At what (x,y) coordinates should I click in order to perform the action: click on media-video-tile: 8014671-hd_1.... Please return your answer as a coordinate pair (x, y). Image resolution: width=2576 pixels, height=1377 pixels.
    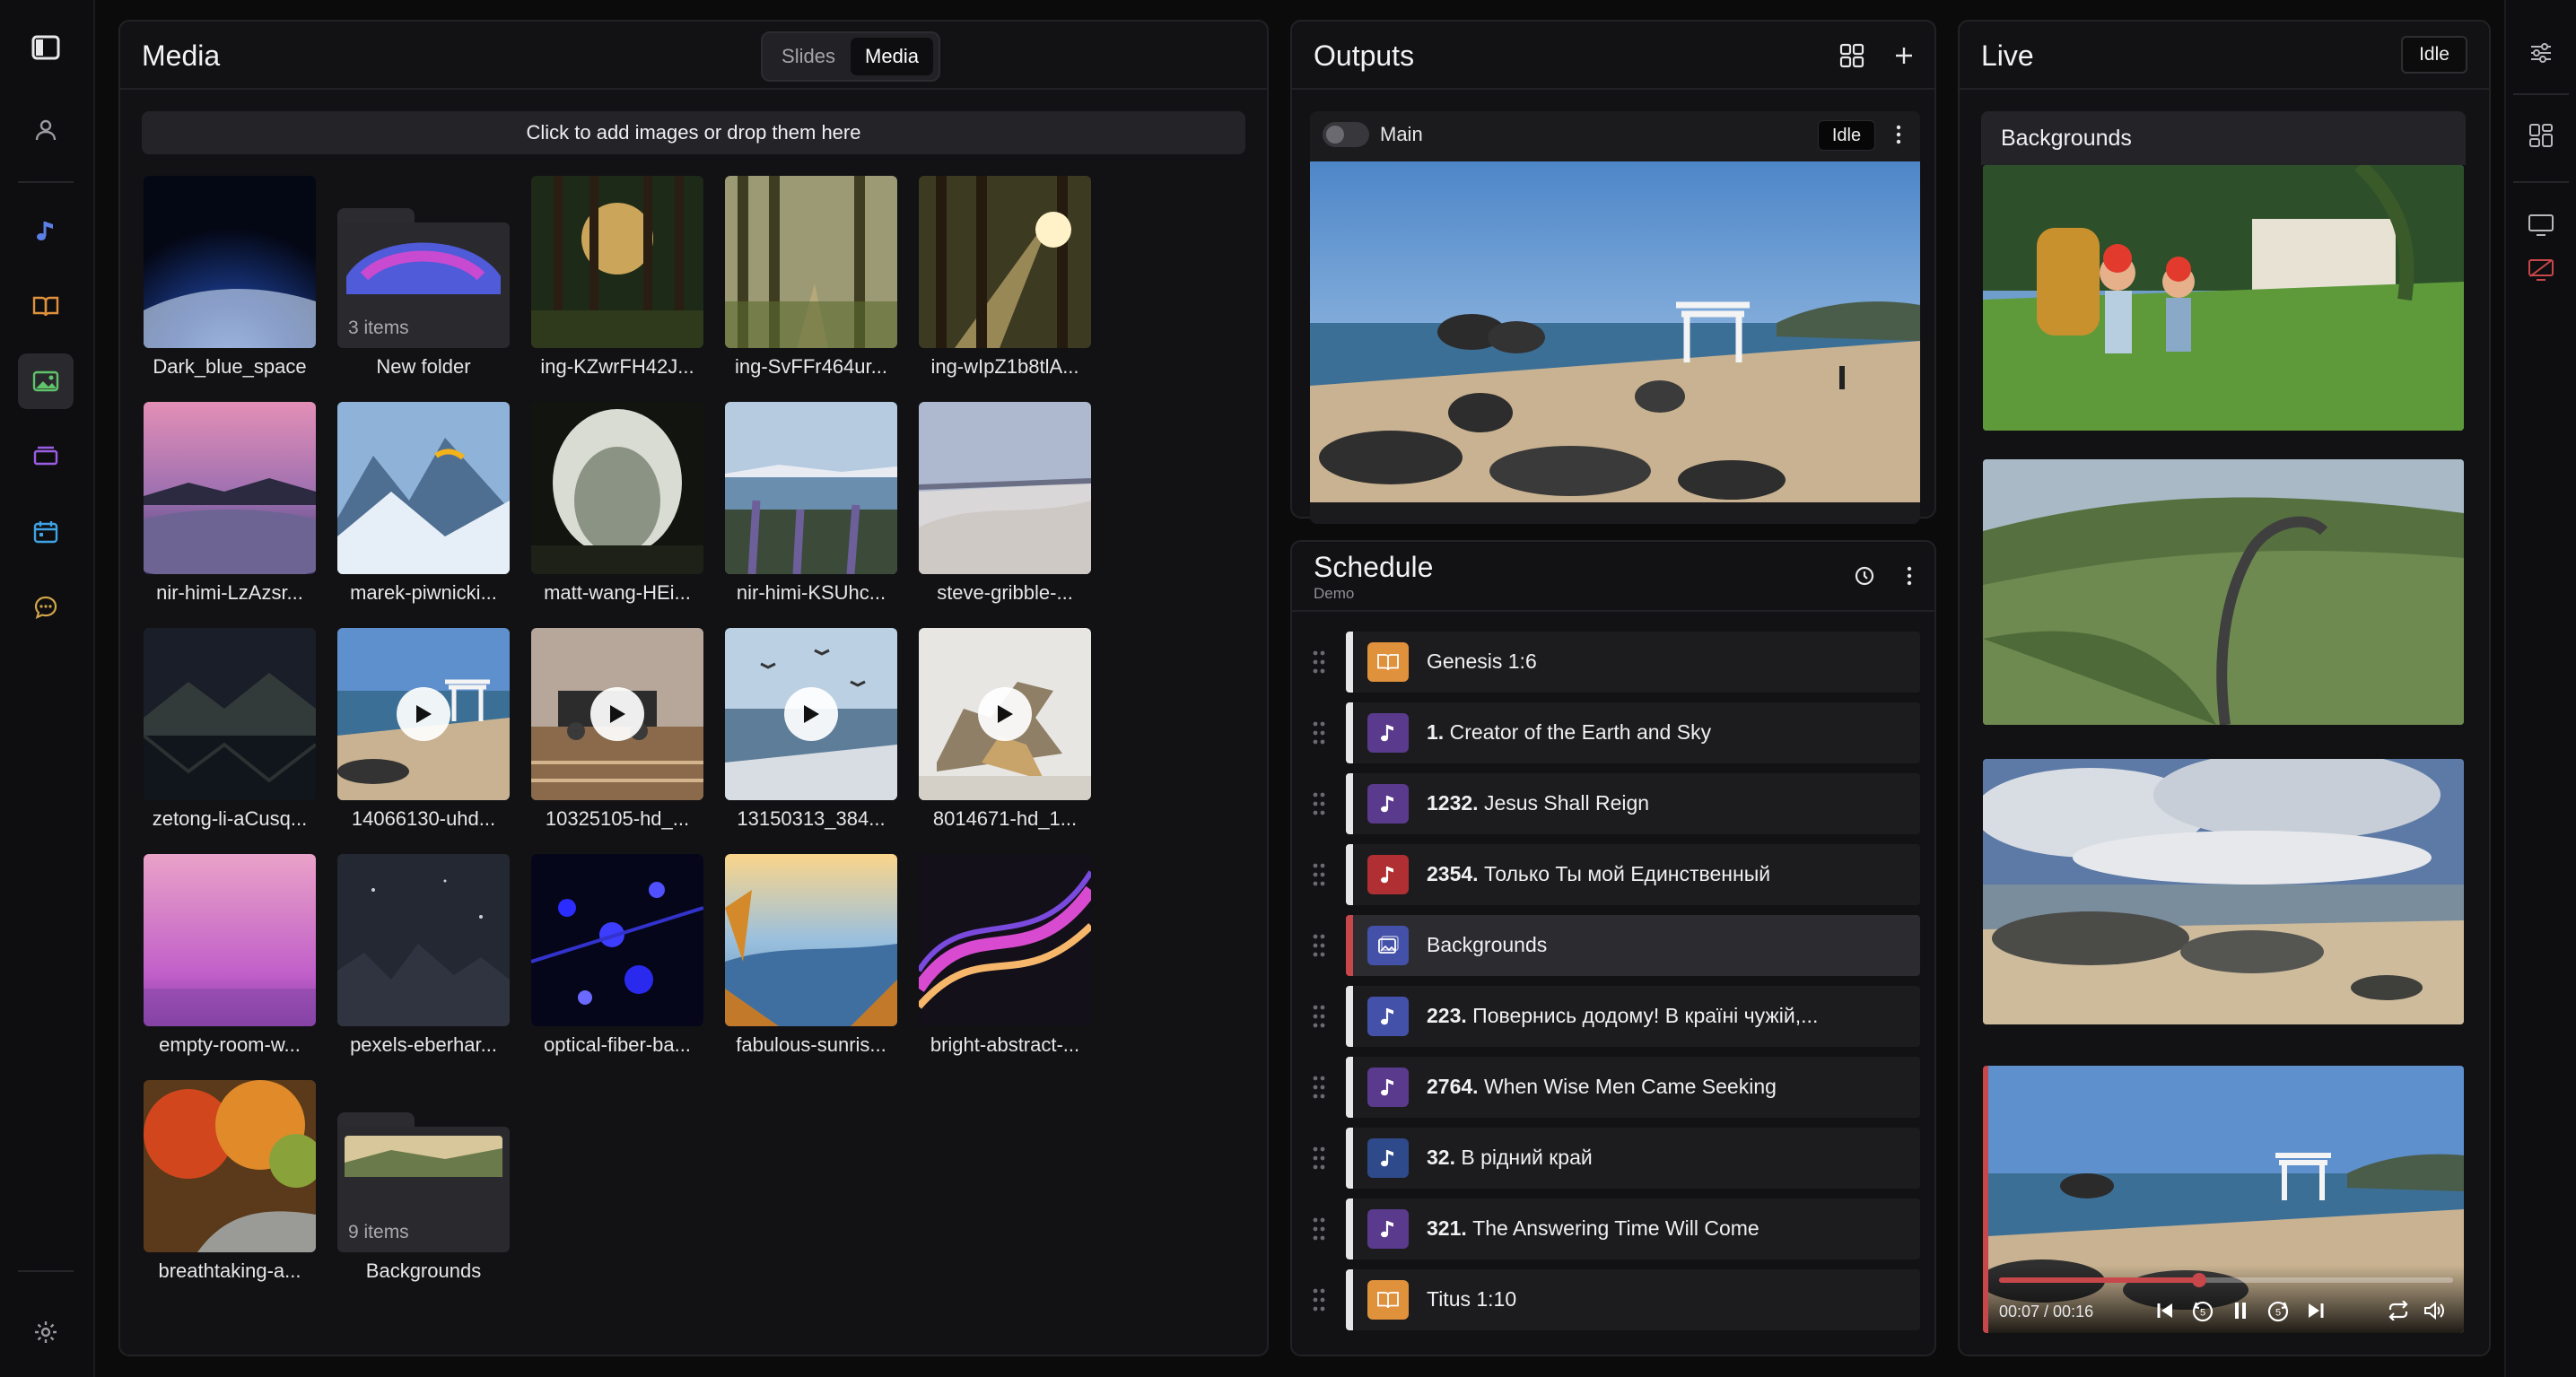
    Looking at the image, I should click on (1005, 729).